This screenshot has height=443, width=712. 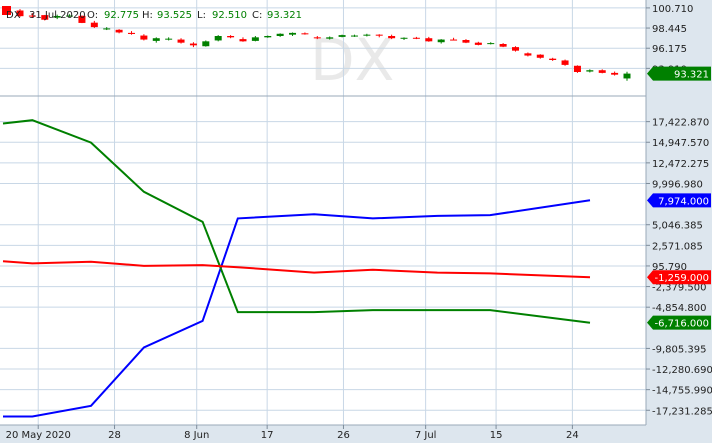 What do you see at coordinates (679, 308) in the screenshot?
I see `lower-tick-label-8: -4,854.800` at bounding box center [679, 308].